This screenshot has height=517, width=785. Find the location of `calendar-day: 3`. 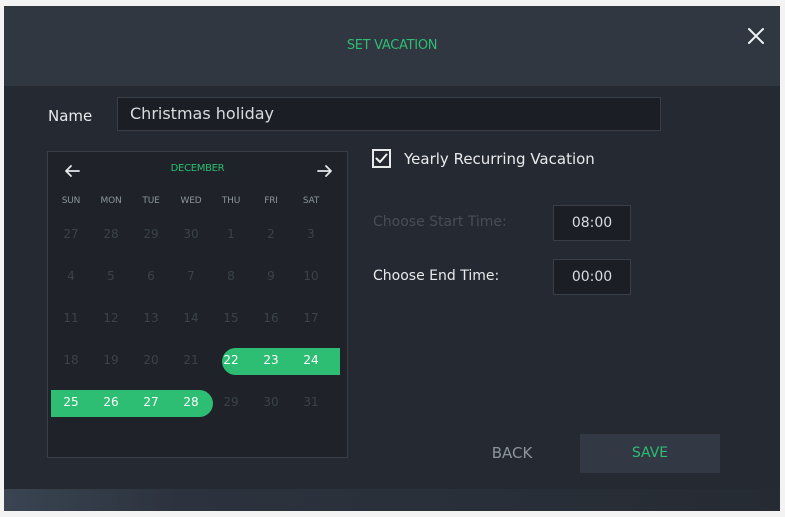

calendar-day: 3 is located at coordinates (311, 234).